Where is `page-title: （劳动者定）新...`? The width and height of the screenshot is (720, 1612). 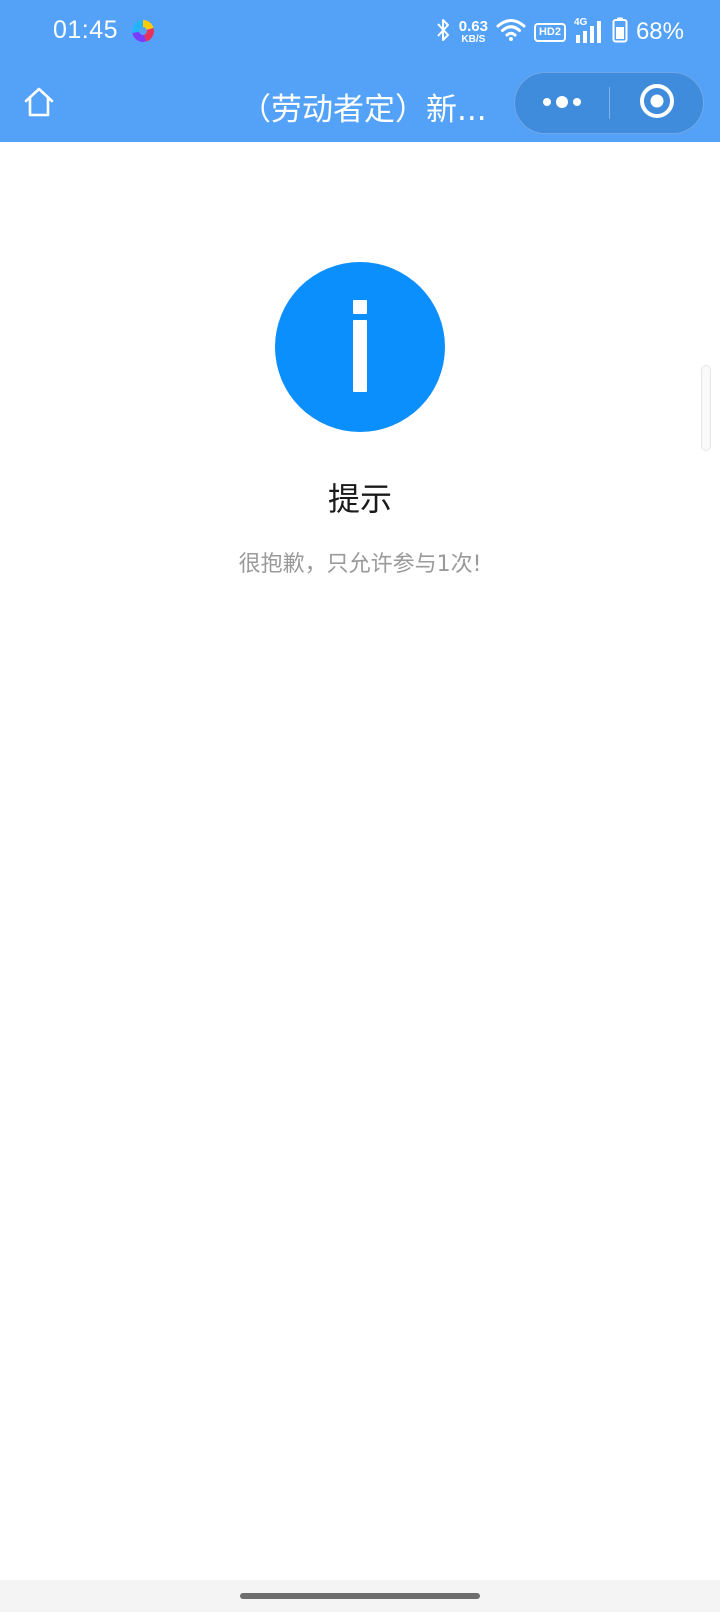 page-title: （劳动者定）新... is located at coordinates (363, 110).